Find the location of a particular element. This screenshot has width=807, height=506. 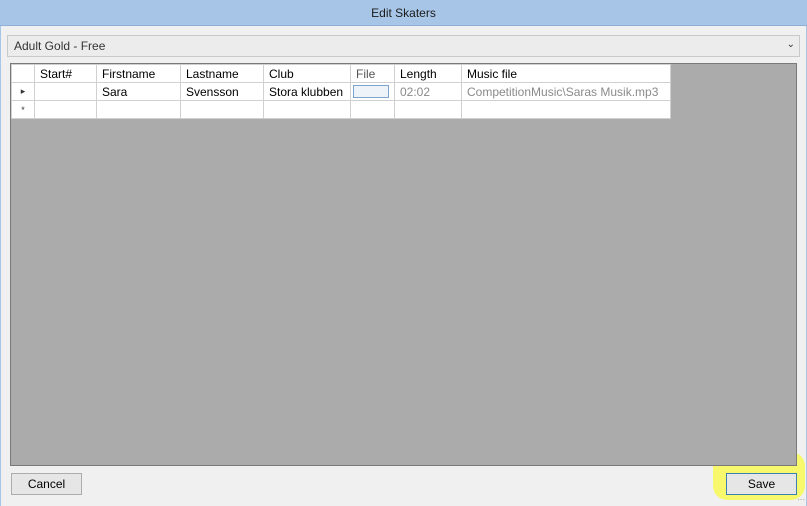

row-header-corner is located at coordinates (23, 73).